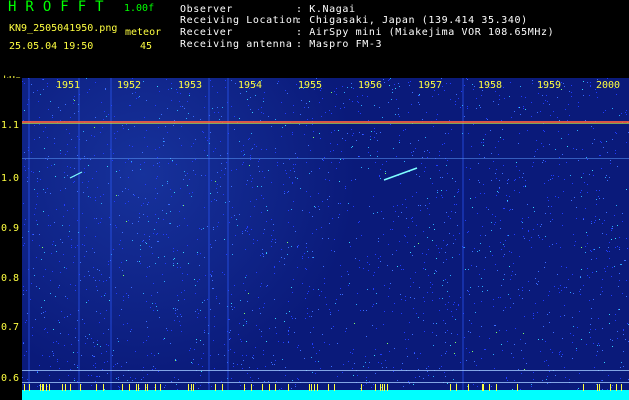 The height and width of the screenshot is (400, 629). I want to click on x-tick: 1954, so click(250, 85).